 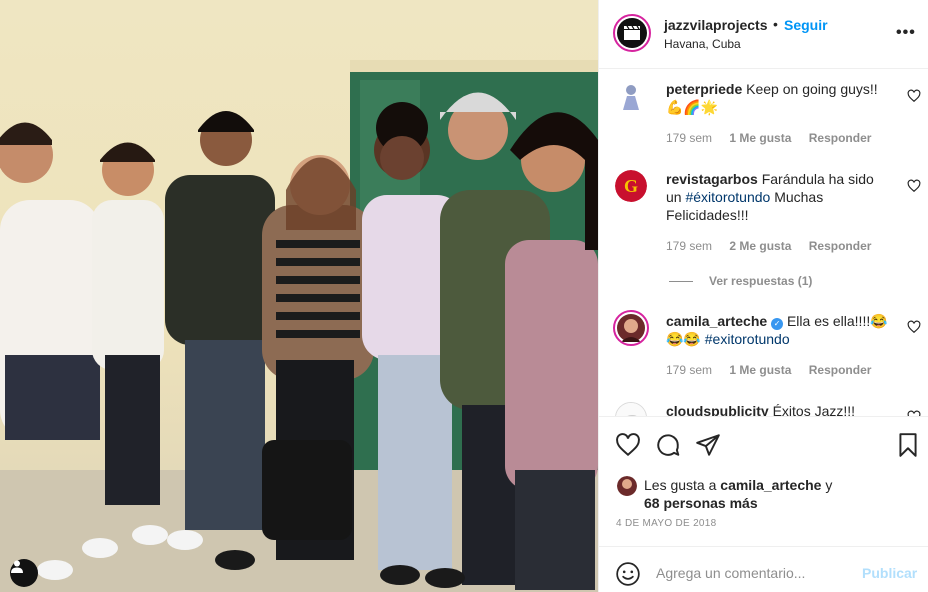 What do you see at coordinates (712, 179) in the screenshot?
I see `comment-username: revistagarbos` at bounding box center [712, 179].